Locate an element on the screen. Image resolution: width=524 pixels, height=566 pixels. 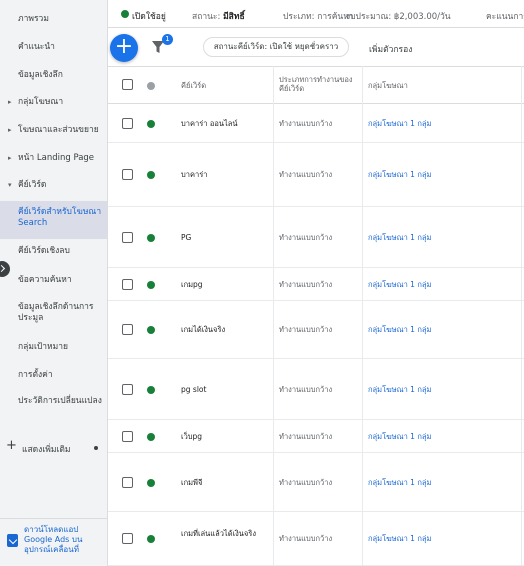
ad-group-column-header: กลุ่มโฆษณา is located at coordinates (388, 85).